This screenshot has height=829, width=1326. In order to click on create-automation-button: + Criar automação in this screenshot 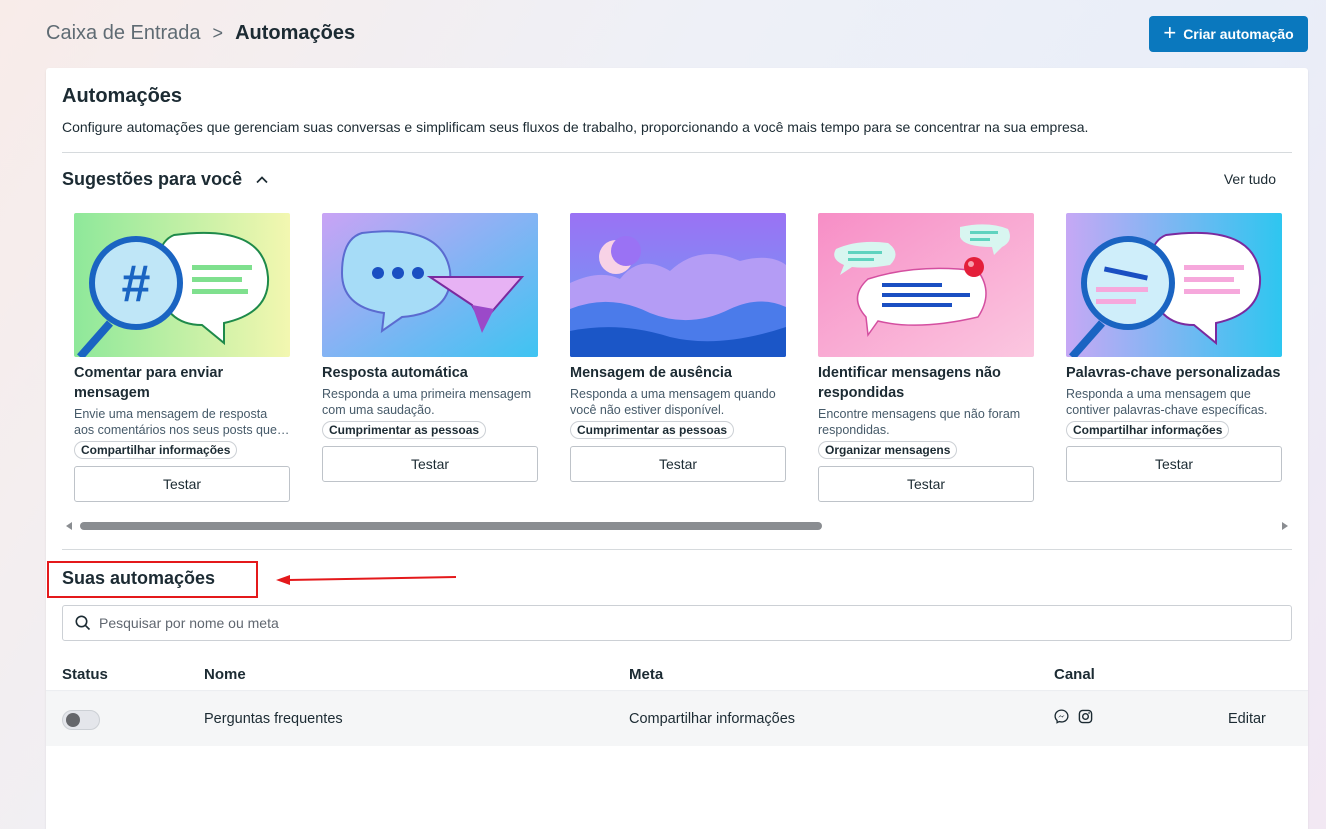, I will do `click(1228, 34)`.